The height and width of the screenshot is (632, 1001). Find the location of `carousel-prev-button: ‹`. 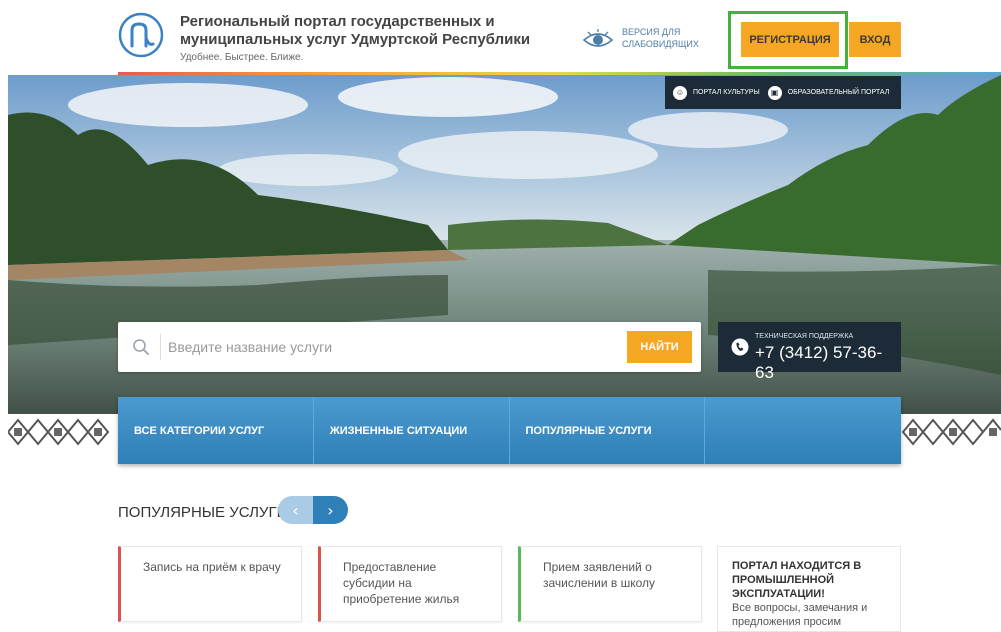

carousel-prev-button: ‹ is located at coordinates (295, 510).